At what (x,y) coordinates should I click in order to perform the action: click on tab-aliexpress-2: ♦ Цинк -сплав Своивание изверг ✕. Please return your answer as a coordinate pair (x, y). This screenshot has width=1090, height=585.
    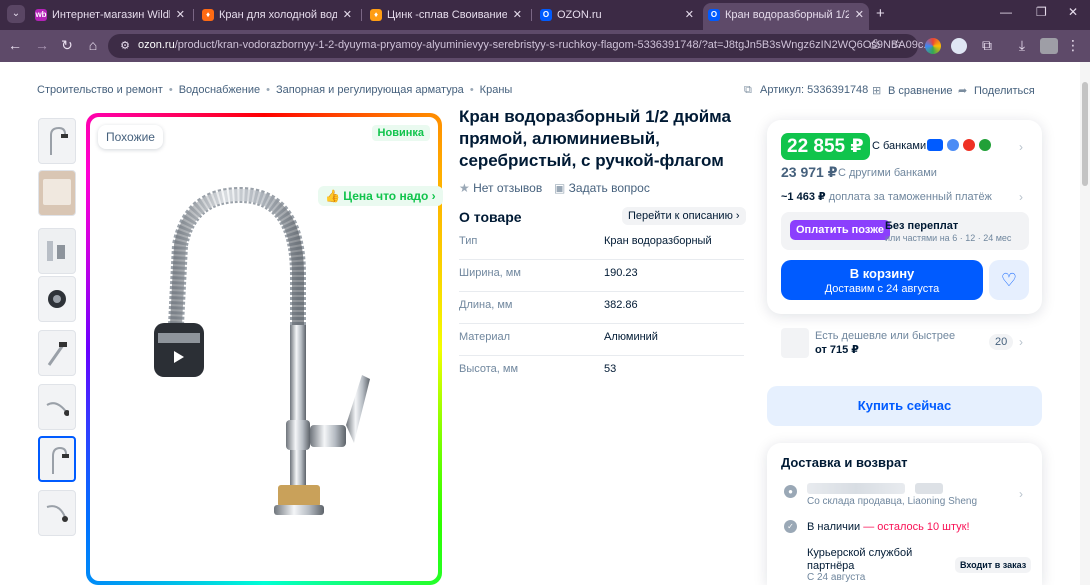
    Looking at the image, I should click on (446, 15).